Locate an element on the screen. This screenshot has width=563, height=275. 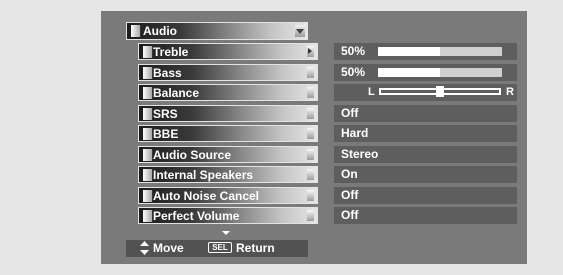
menu-item-label: Treble is located at coordinates (171, 52).